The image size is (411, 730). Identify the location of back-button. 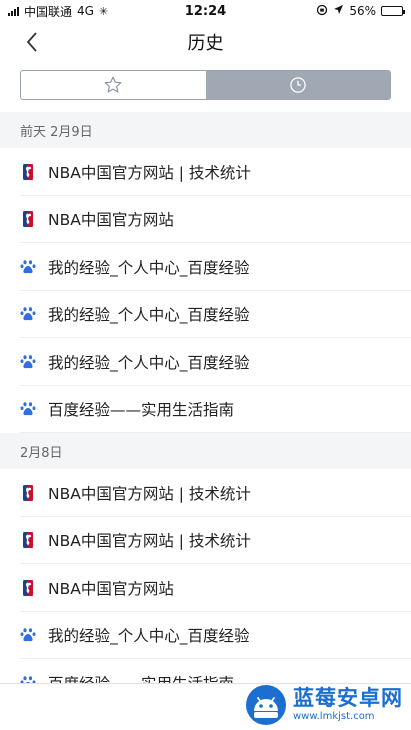
(32, 42).